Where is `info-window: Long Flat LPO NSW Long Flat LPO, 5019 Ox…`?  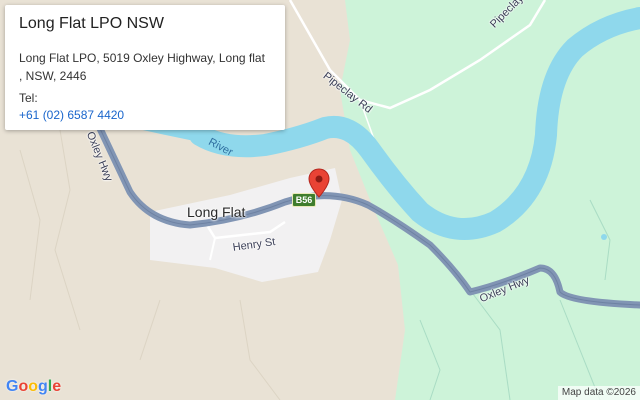
info-window: Long Flat LPO NSW Long Flat LPO, 5019 Ox… is located at coordinates (145, 67).